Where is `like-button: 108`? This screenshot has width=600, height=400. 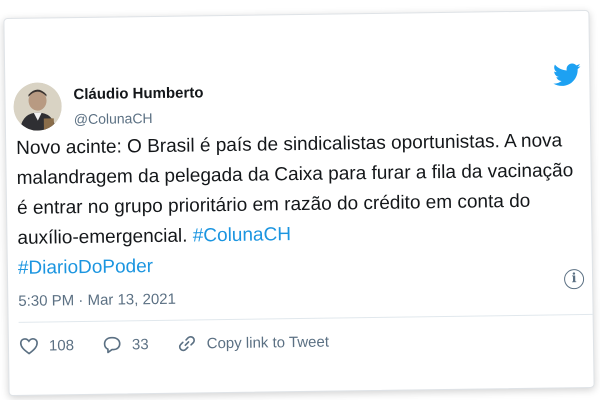
like-button: 108 is located at coordinates (46, 345).